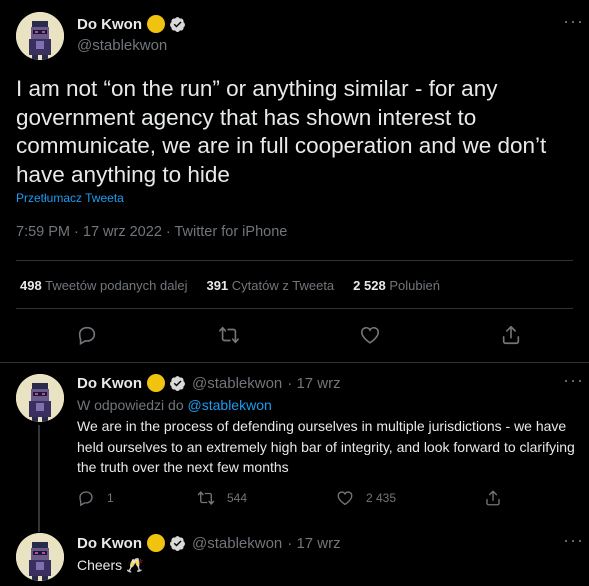  What do you see at coordinates (294, 336) in the screenshot?
I see `tweet-actions` at bounding box center [294, 336].